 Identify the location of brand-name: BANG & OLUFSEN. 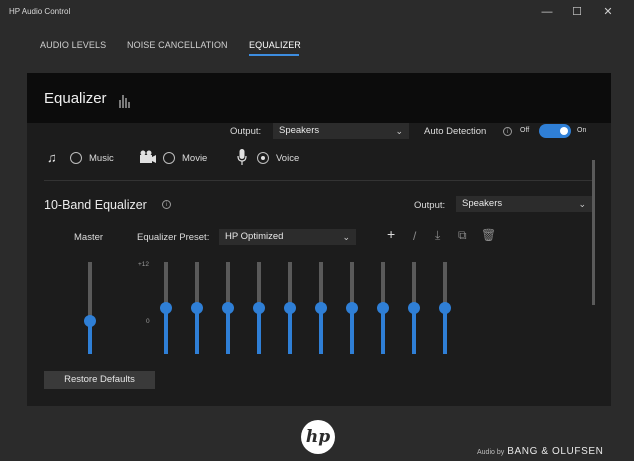
(555, 451).